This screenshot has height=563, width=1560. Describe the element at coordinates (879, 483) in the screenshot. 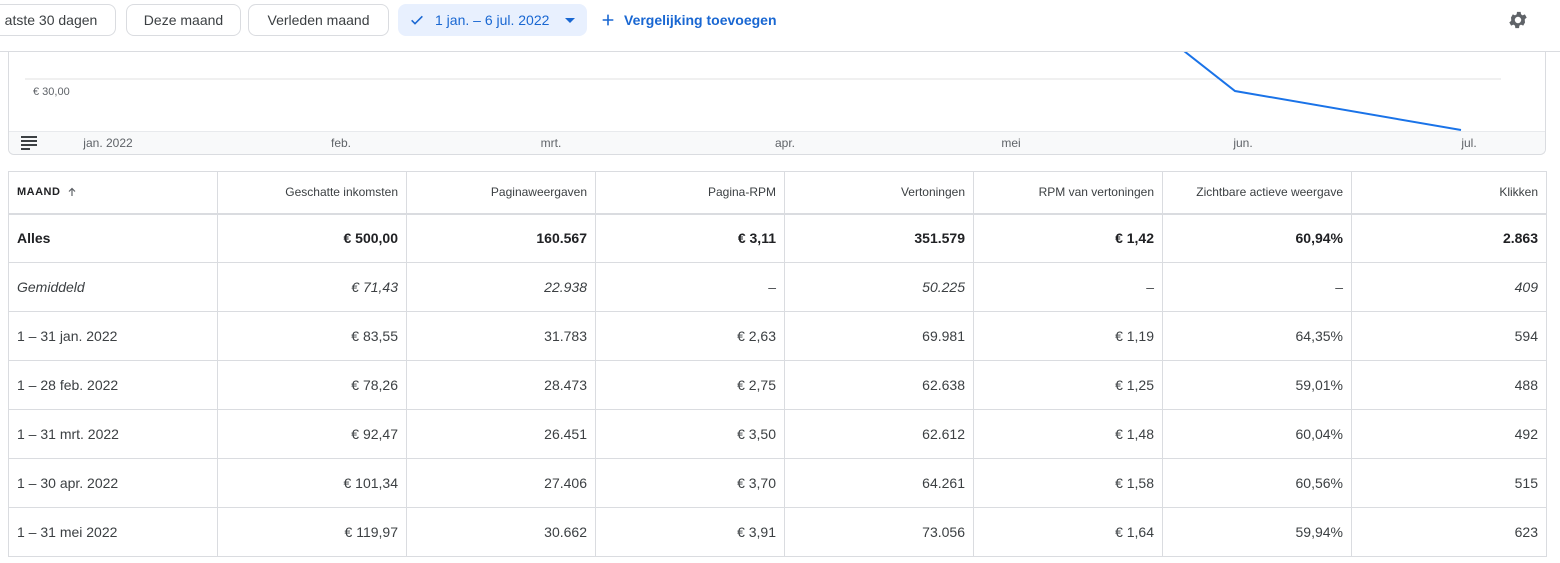

I see `table-cell: 64.261` at that location.